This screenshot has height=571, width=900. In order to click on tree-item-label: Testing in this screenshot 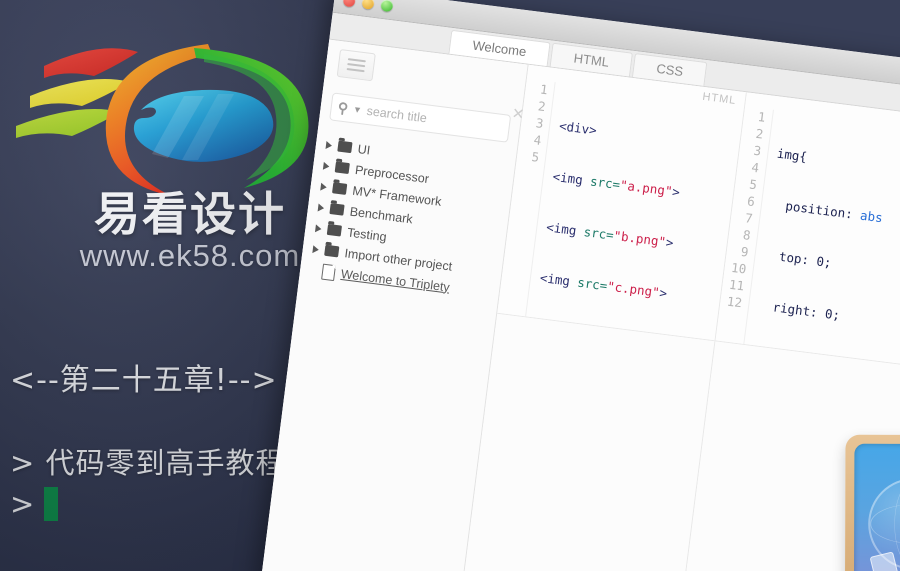, I will do `click(367, 234)`.